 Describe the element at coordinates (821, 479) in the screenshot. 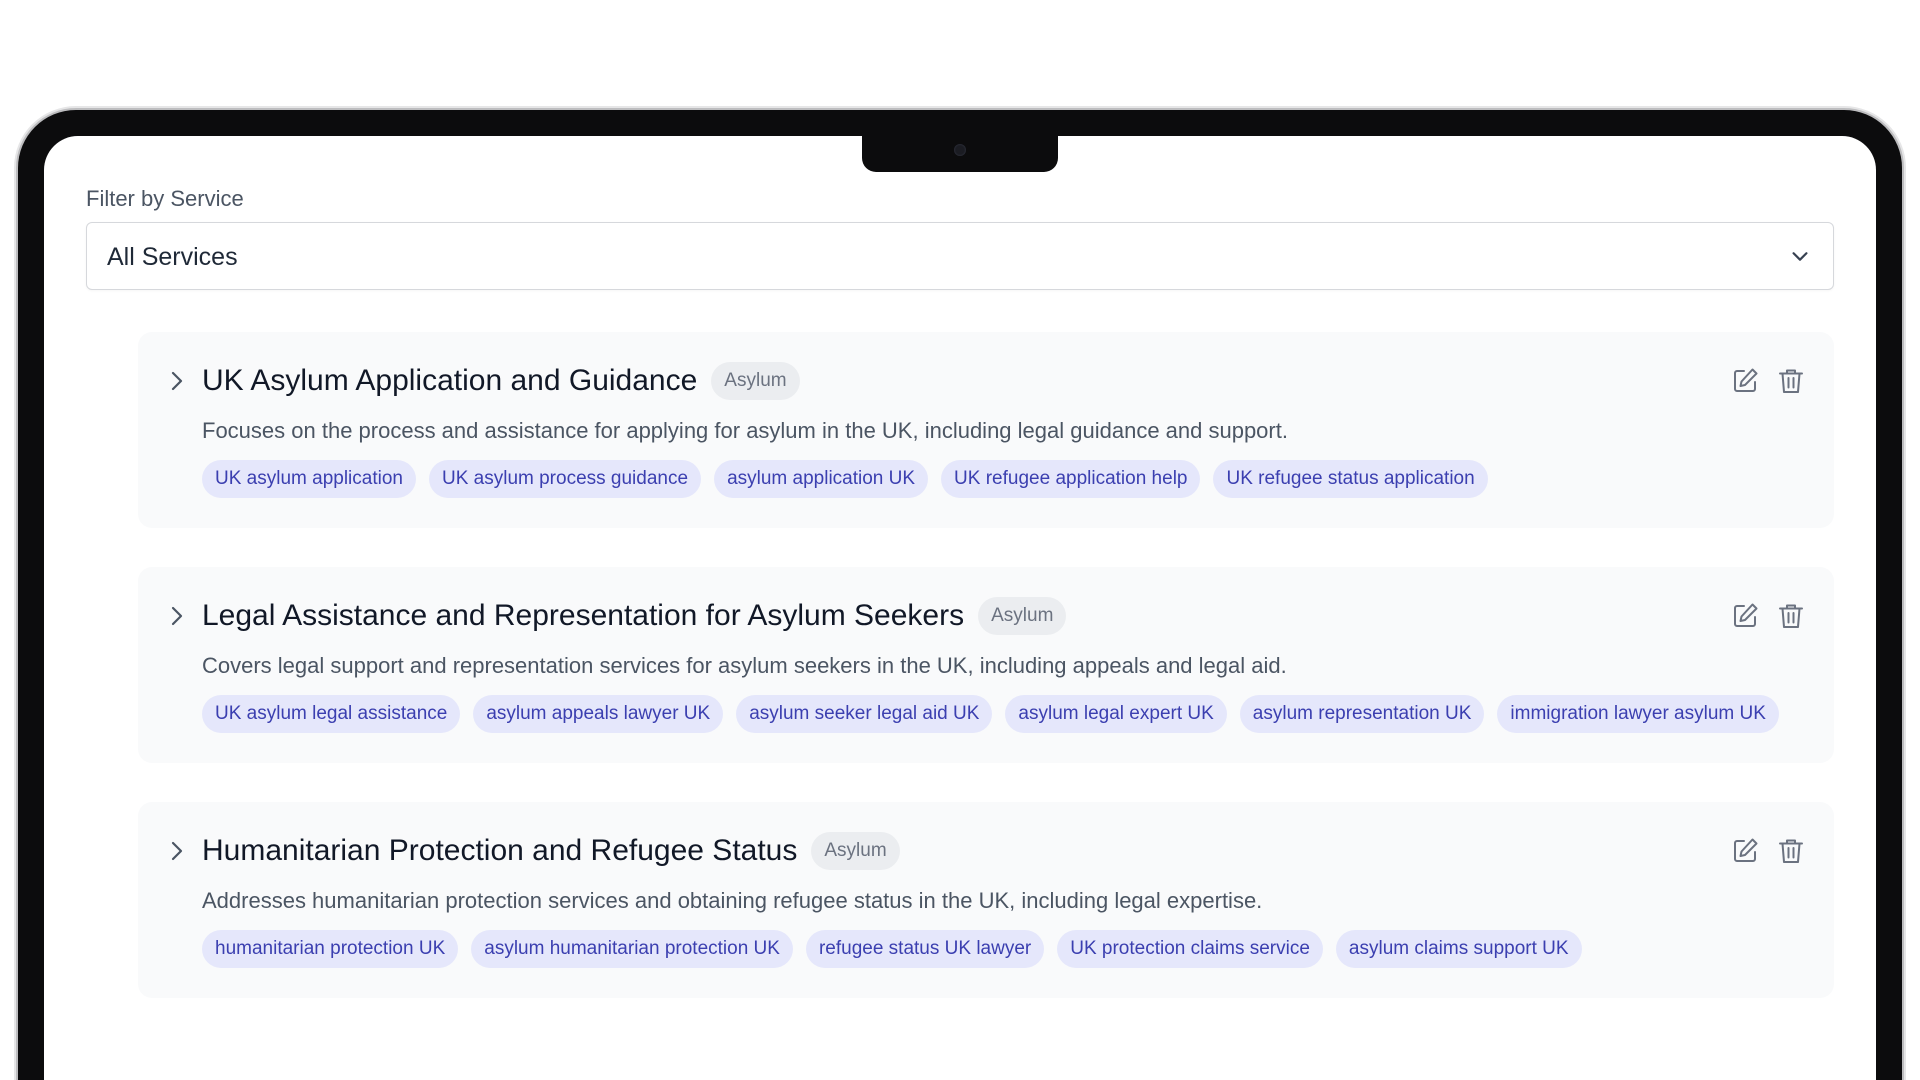

I see `keyword-tag: asylum application UK` at that location.